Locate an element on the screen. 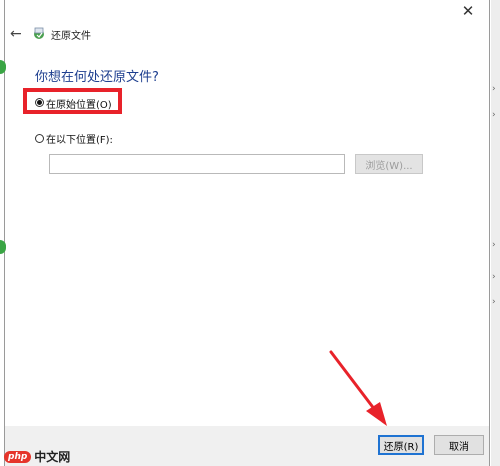  watermark: php 中文网 is located at coordinates (37, 456).